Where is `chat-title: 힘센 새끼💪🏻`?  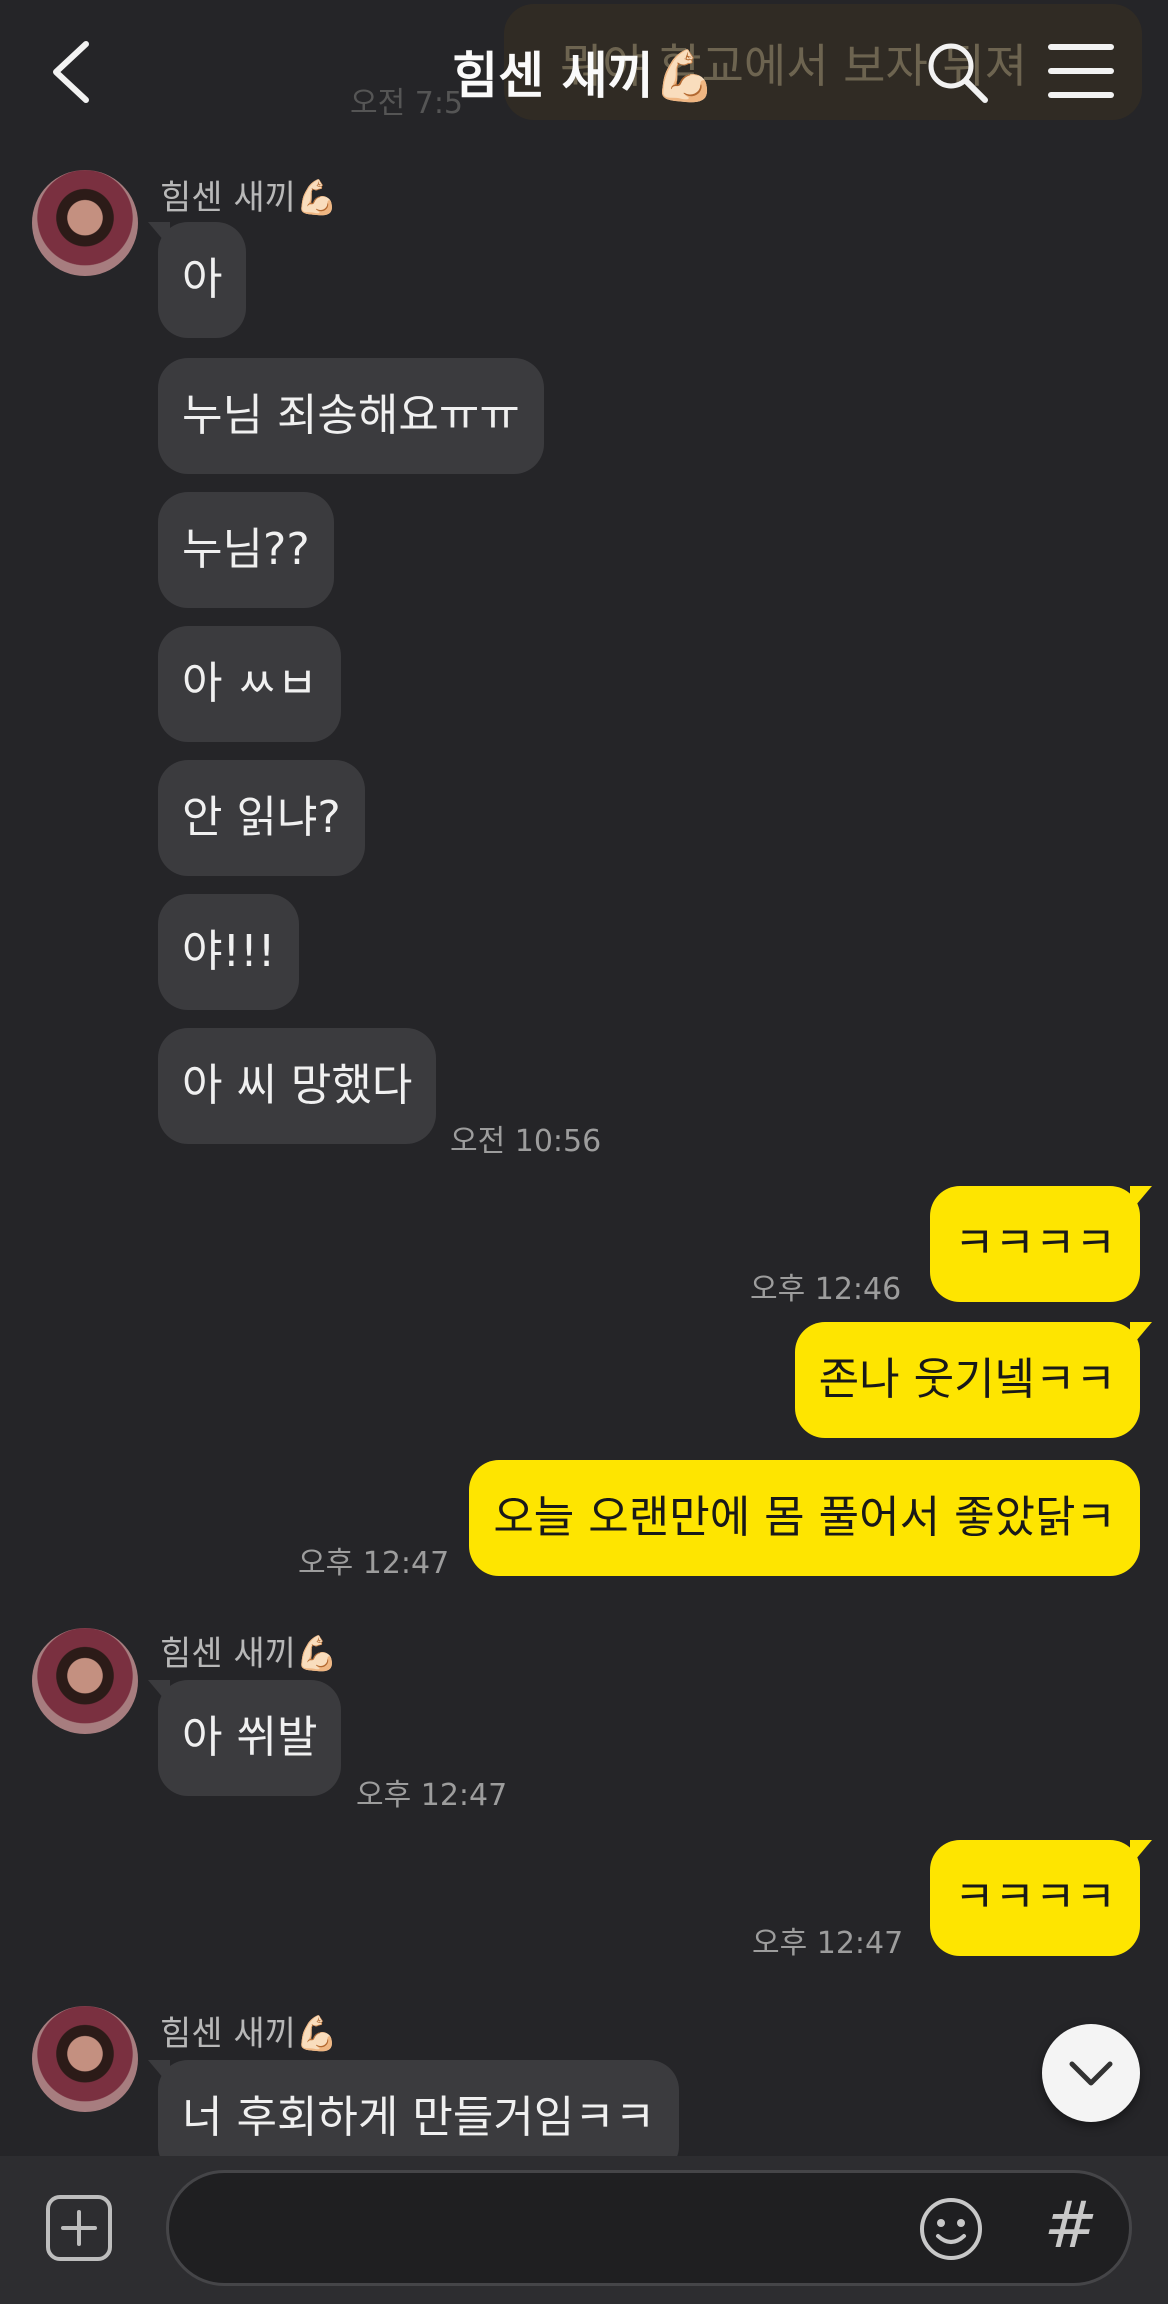
chat-title: 힘센 새끼💪🏻 is located at coordinates (584, 76).